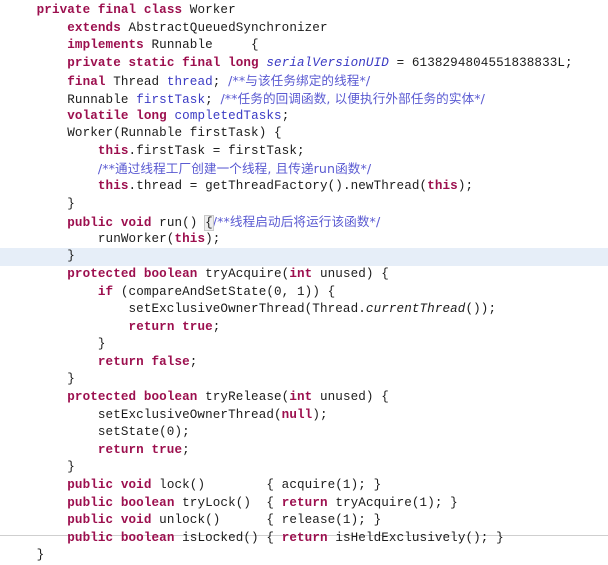  What do you see at coordinates (400, 62) in the screenshot?
I see `code-token-plain: =` at bounding box center [400, 62].